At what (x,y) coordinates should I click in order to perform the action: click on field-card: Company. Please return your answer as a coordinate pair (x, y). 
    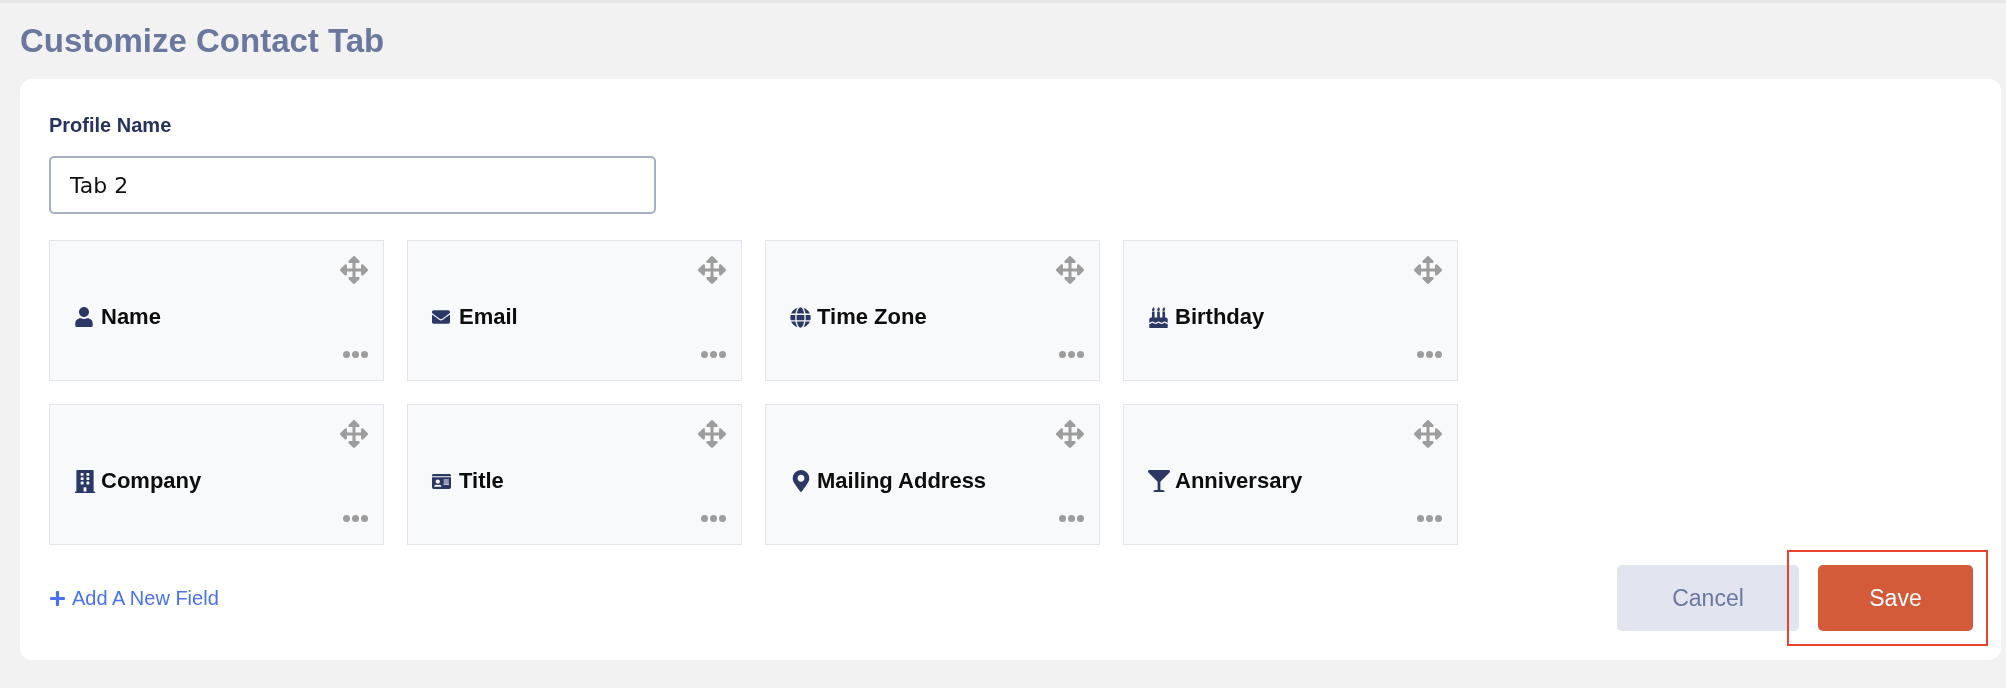
    Looking at the image, I should click on (216, 474).